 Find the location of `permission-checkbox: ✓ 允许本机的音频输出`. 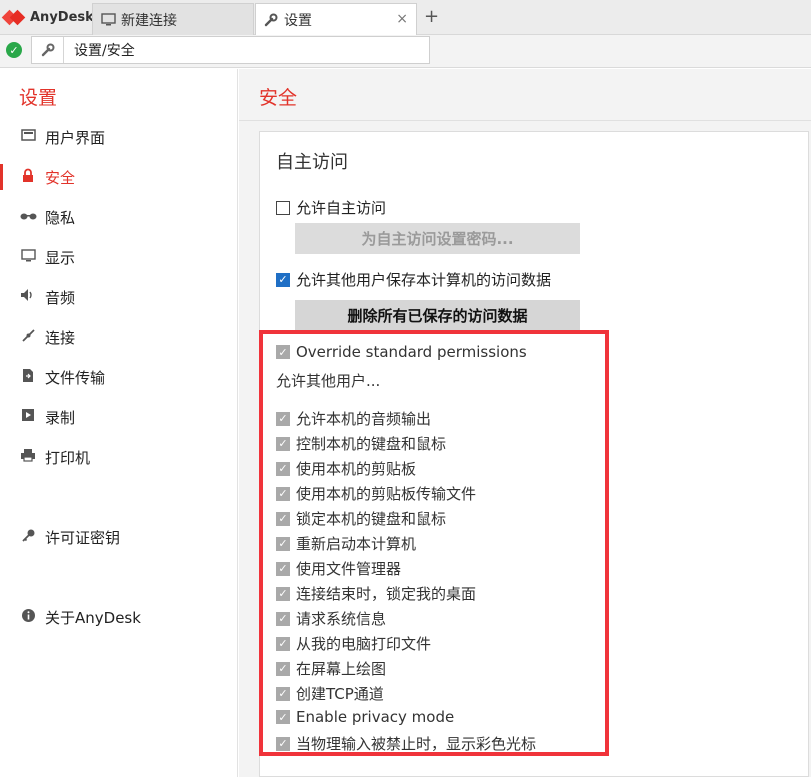

permission-checkbox: ✓ 允许本机的音频输出 is located at coordinates (353, 418).